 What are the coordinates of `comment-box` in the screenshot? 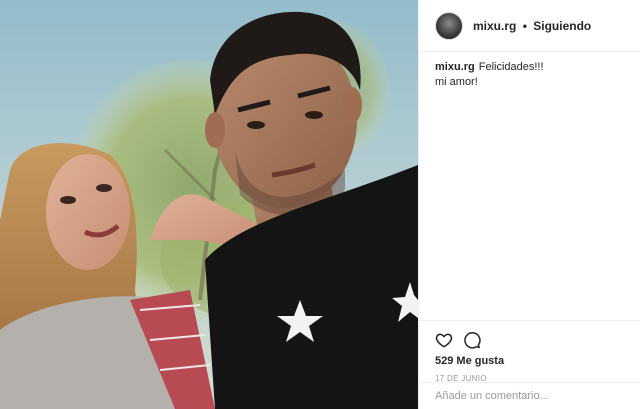 It's located at (529, 395).